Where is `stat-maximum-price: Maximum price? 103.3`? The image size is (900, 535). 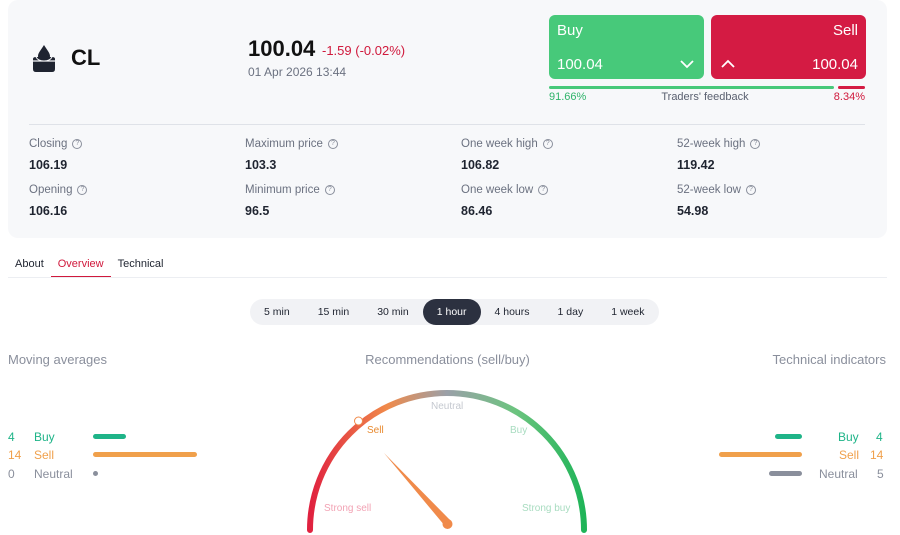 stat-maximum-price: Maximum price? 103.3 is located at coordinates (291, 155).